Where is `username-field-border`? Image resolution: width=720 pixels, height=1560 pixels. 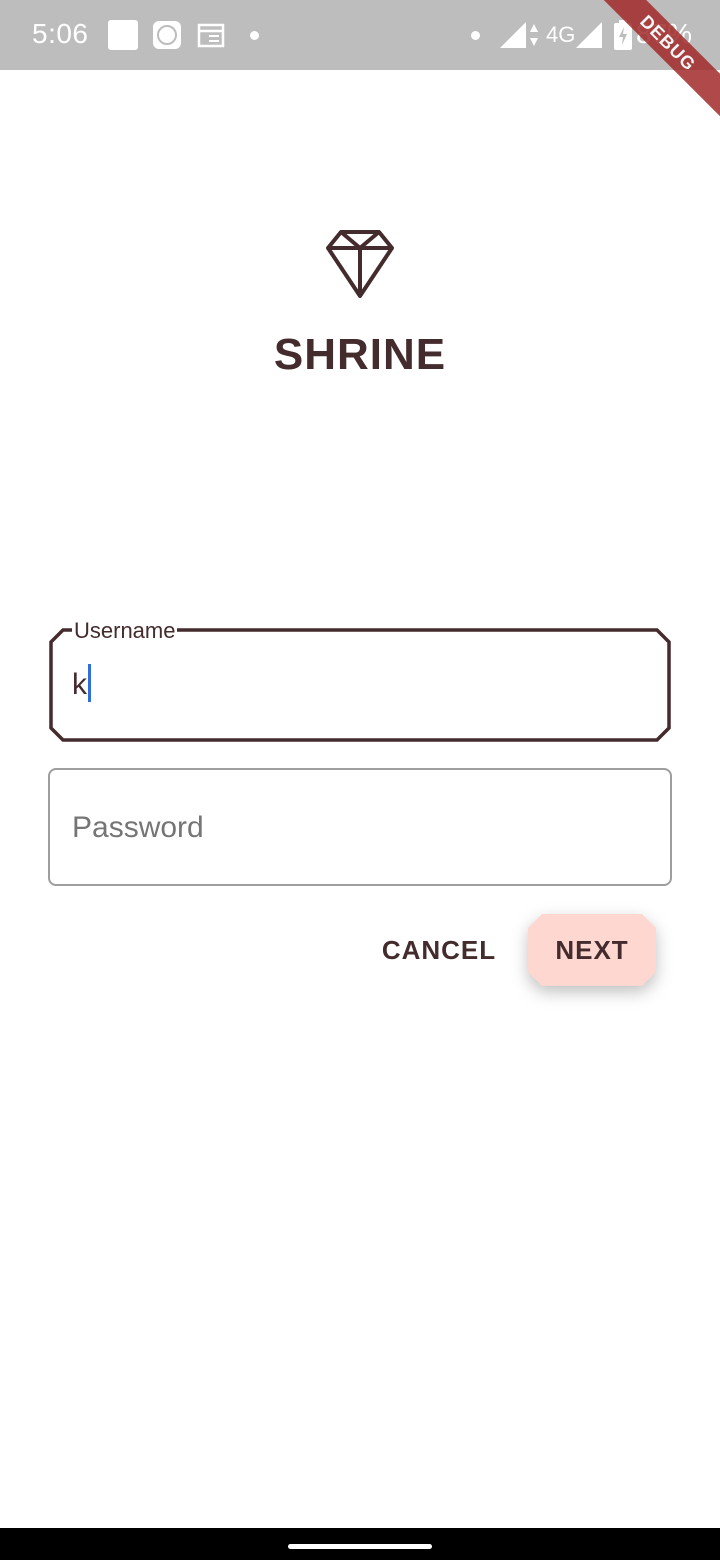 username-field-border is located at coordinates (360, 685).